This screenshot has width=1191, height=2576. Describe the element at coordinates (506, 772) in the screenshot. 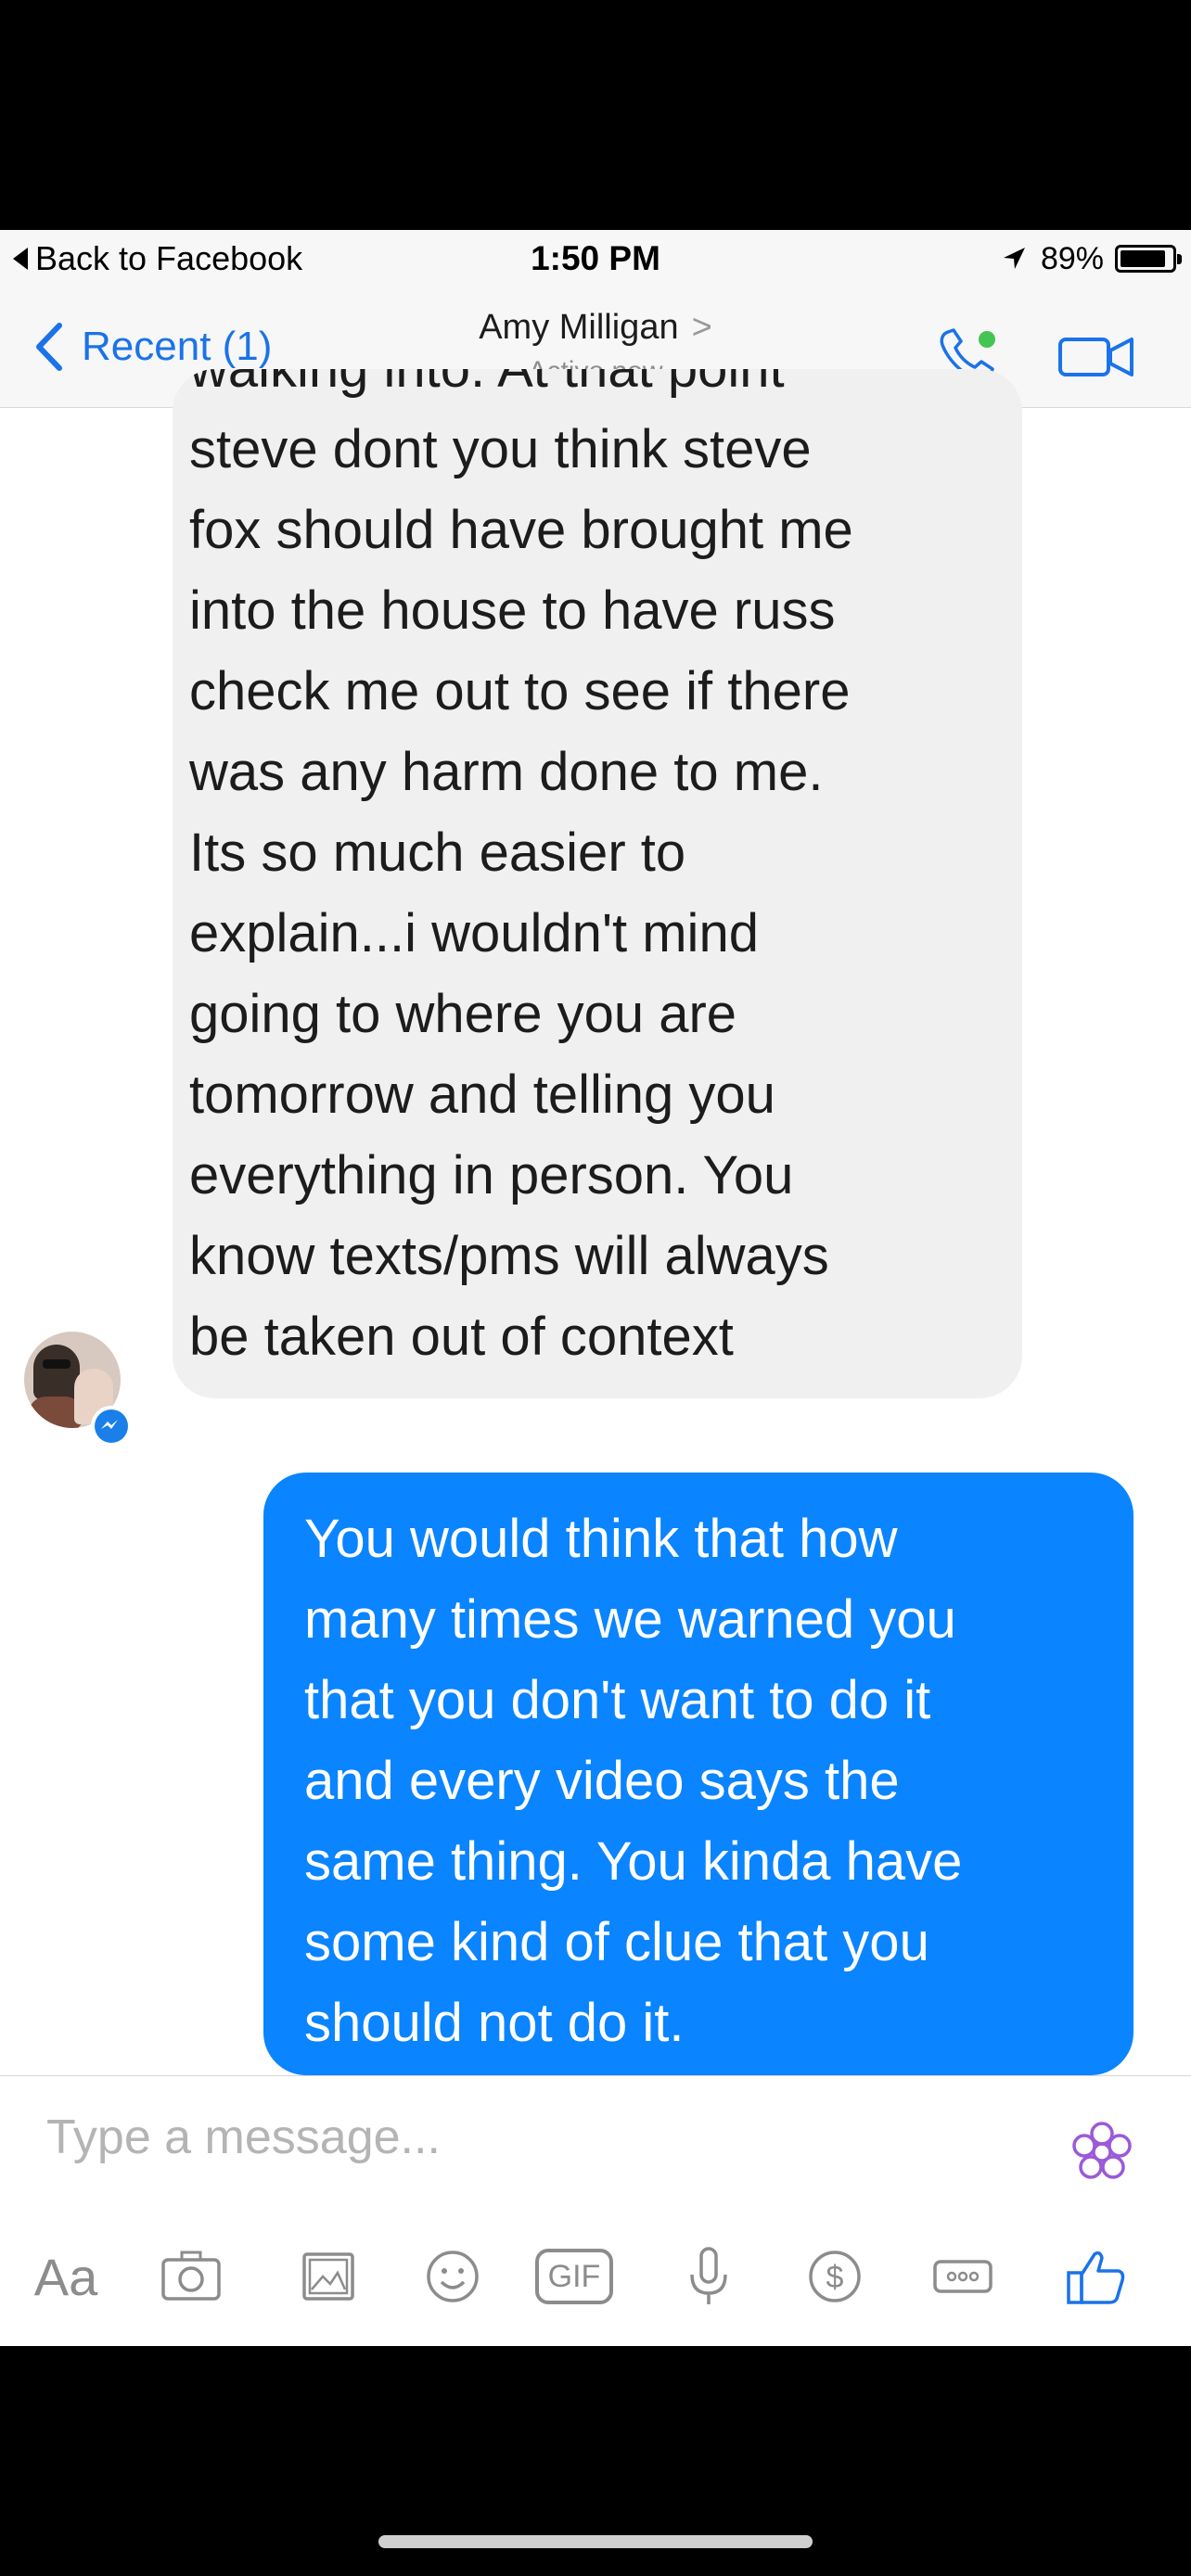

I see `message-line: was any harm done to me.` at that location.